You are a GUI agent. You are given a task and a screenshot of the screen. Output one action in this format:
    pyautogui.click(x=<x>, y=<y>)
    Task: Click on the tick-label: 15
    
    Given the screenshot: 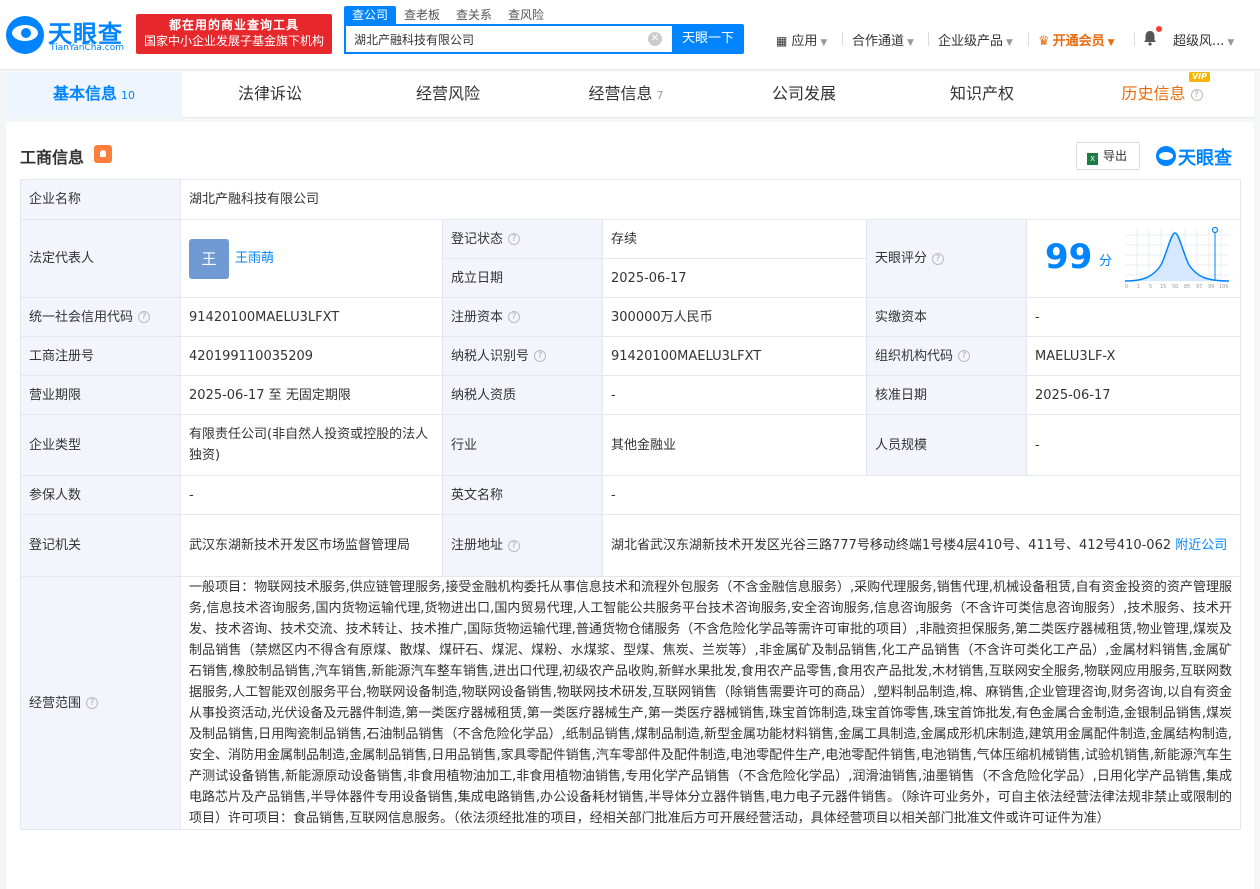 What is the action you would take?
    pyautogui.click(x=1163, y=287)
    